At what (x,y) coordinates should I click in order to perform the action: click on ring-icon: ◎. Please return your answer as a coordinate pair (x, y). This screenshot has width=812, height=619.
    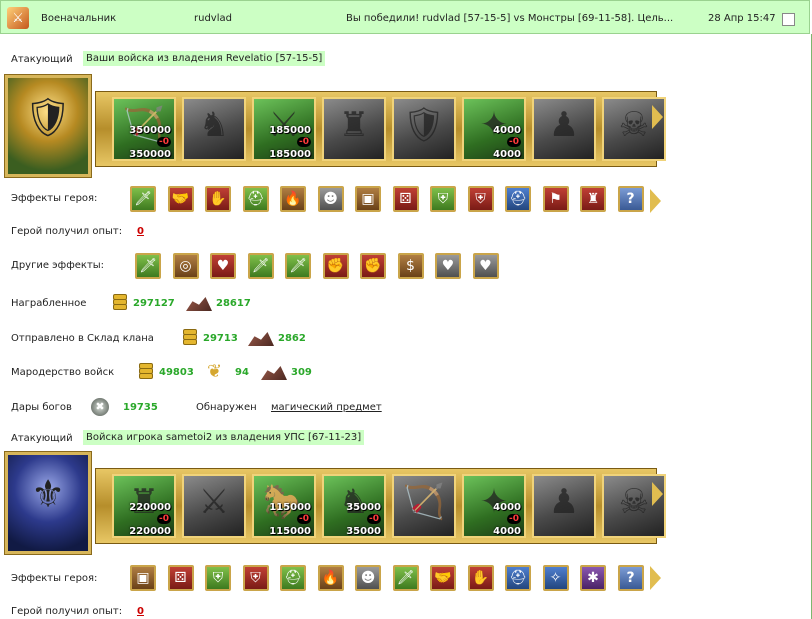
    Looking at the image, I should click on (185, 266).